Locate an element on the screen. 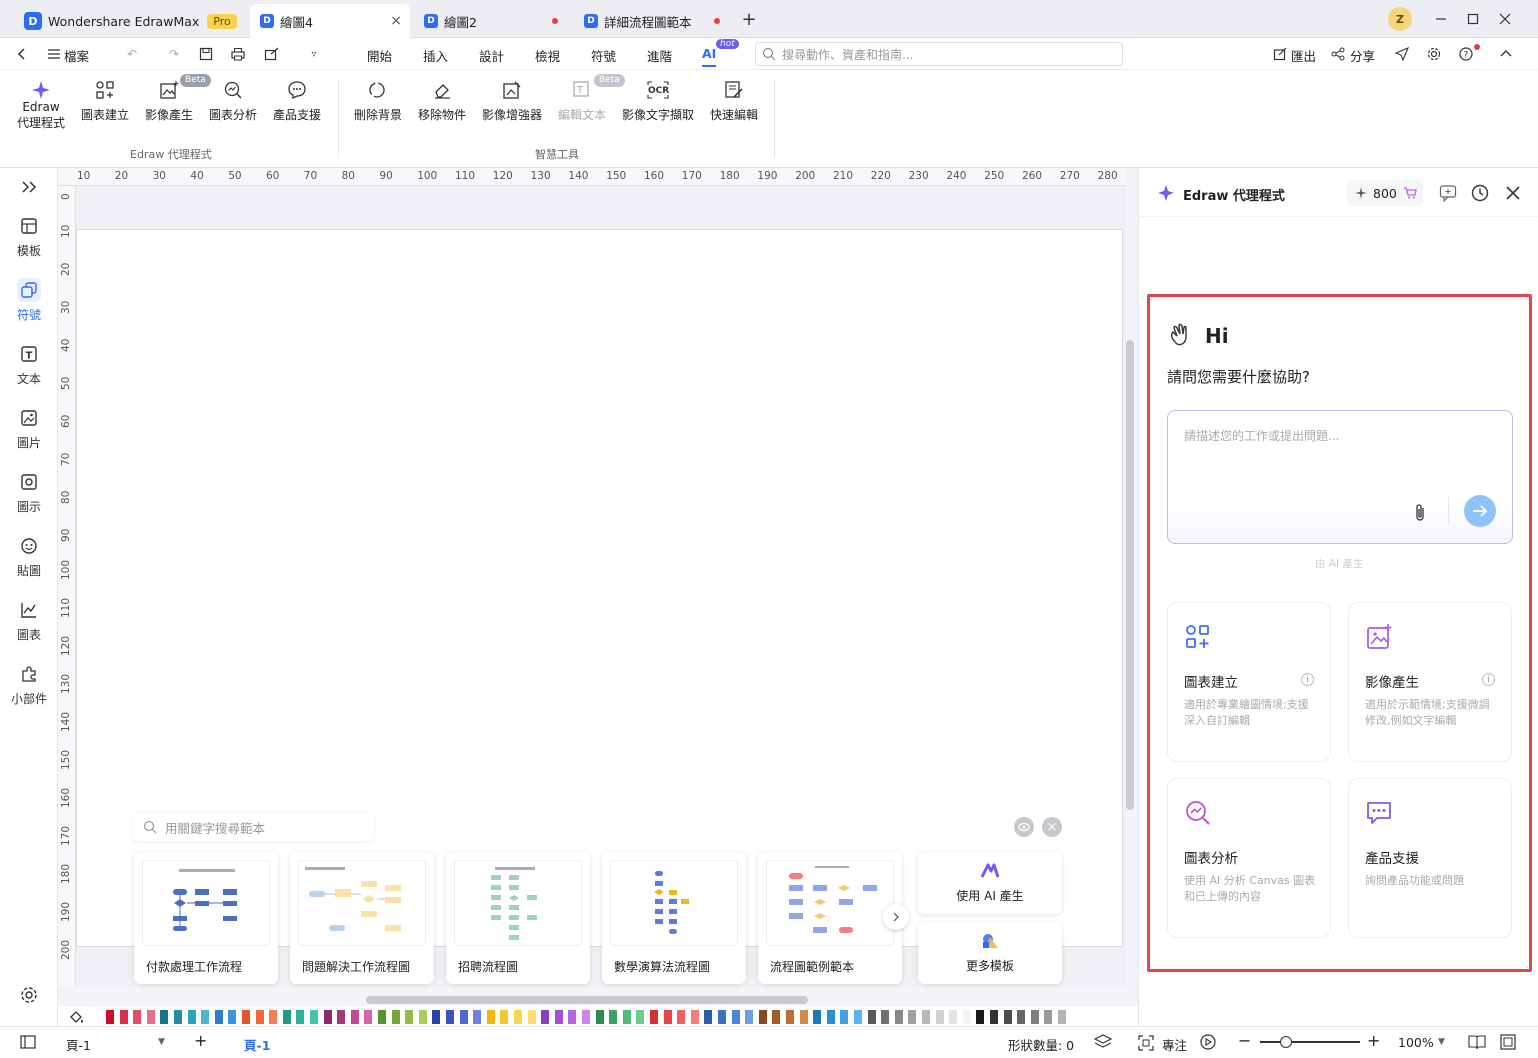 This screenshot has height=1058, width=1538. menu-insert: 插入 is located at coordinates (435, 55).